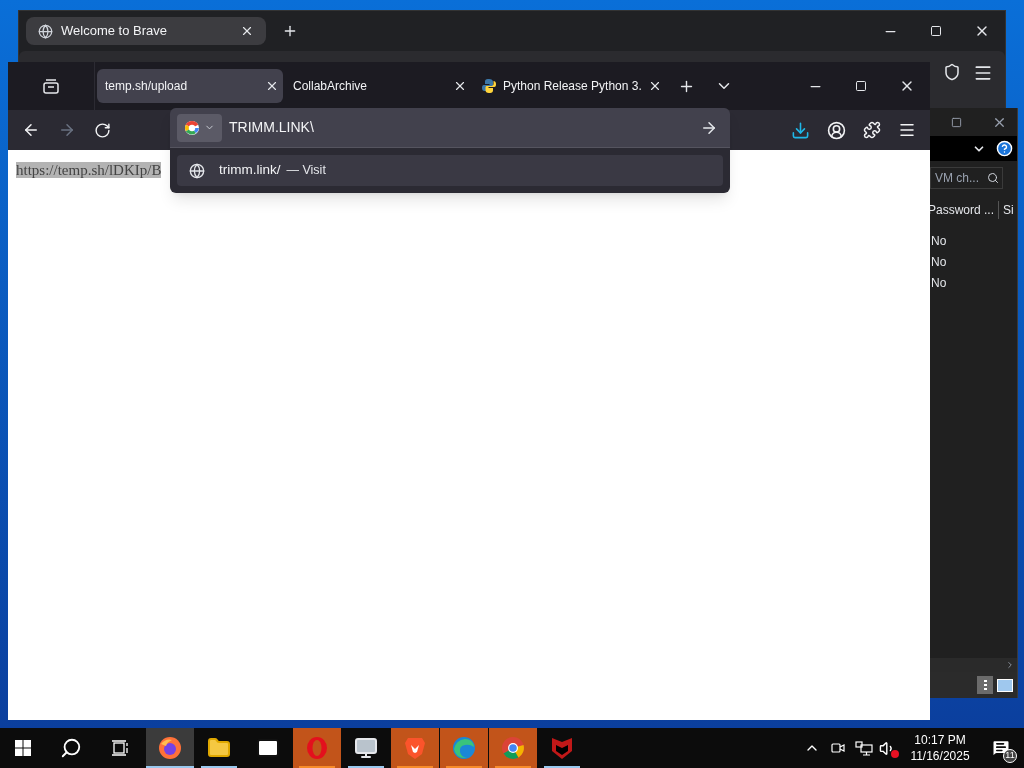  What do you see at coordinates (1010, 756) in the screenshot?
I see `notification-count: 11` at bounding box center [1010, 756].